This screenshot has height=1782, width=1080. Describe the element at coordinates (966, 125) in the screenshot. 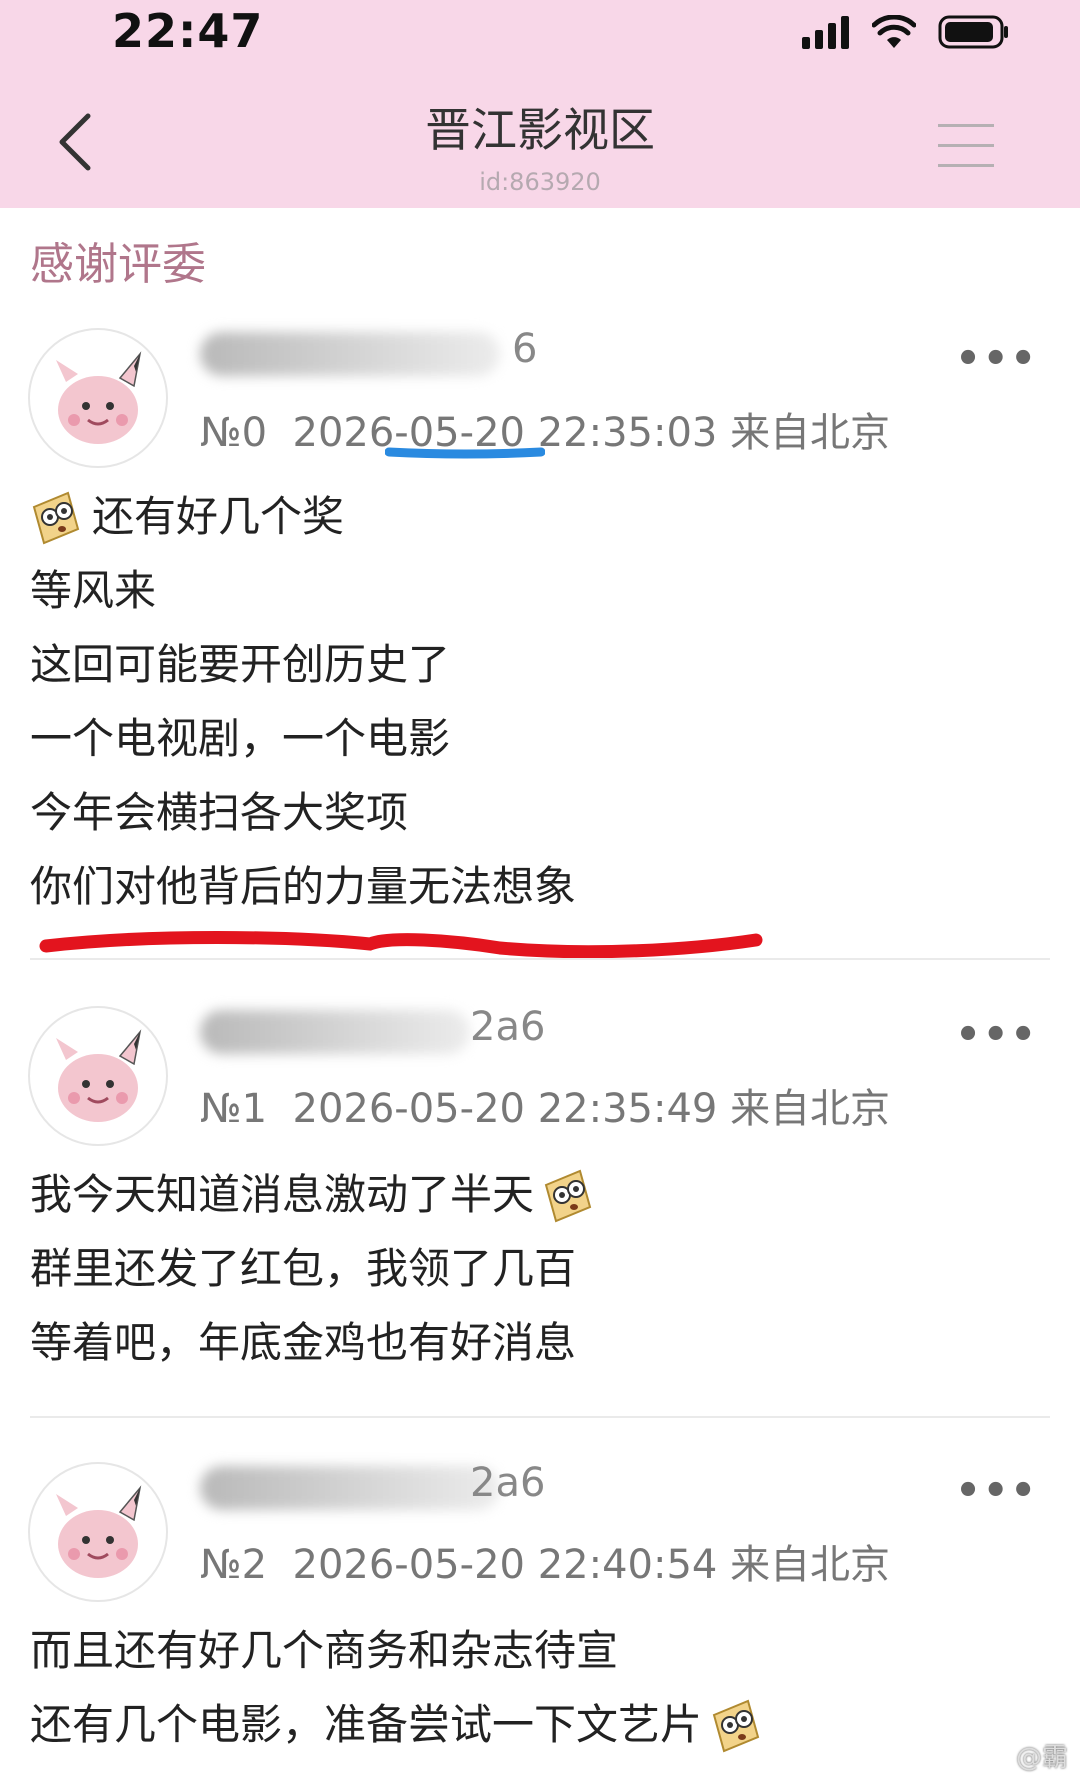

I see `hamburger-icon` at that location.